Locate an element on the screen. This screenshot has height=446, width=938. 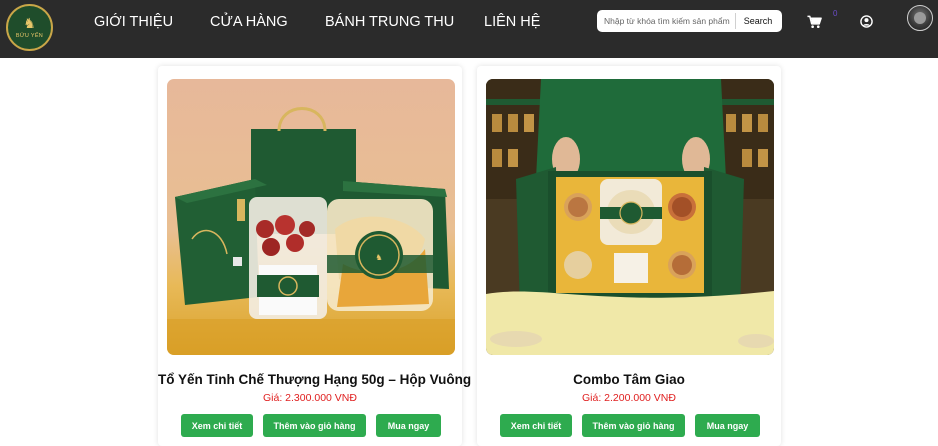
product-price: Giá: 2.200.000 VNĐ is located at coordinates (629, 398).